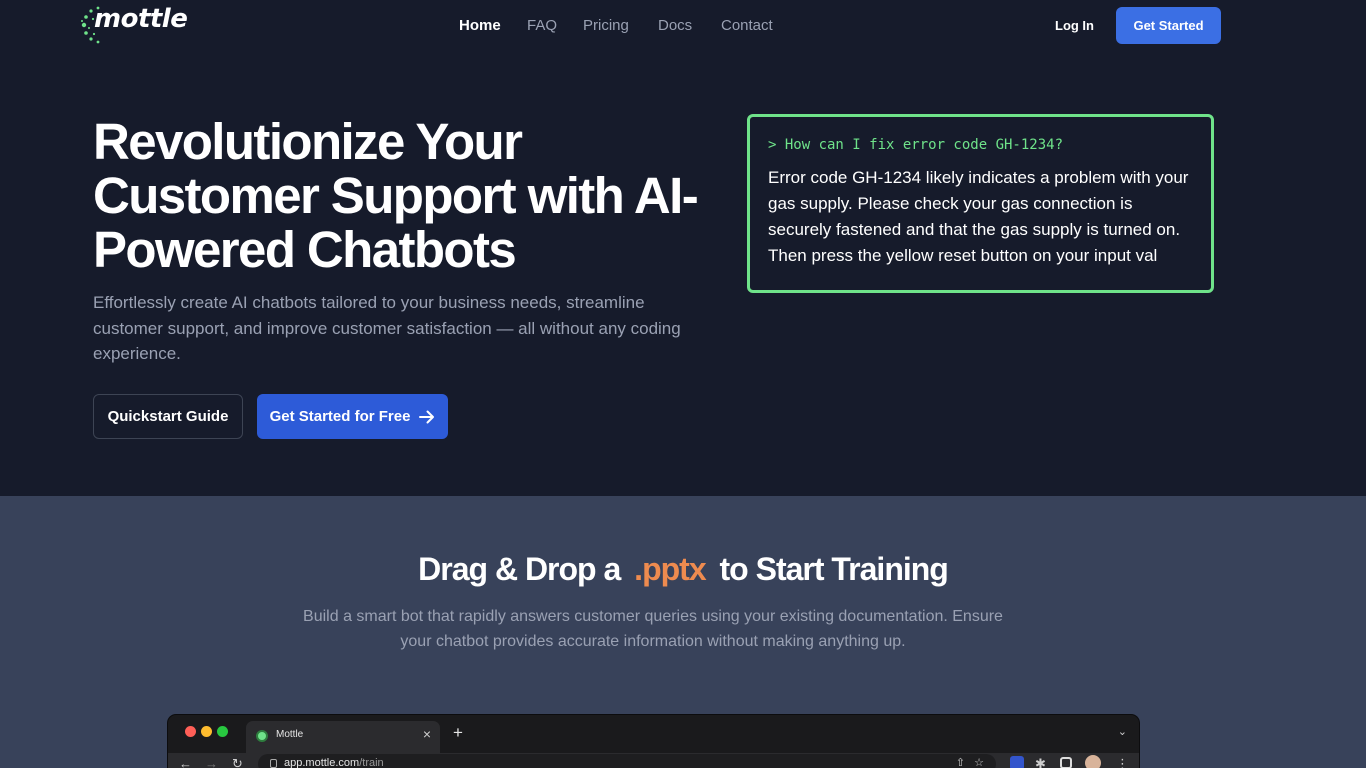  I want to click on training-title-accent: .pptx, so click(670, 569).